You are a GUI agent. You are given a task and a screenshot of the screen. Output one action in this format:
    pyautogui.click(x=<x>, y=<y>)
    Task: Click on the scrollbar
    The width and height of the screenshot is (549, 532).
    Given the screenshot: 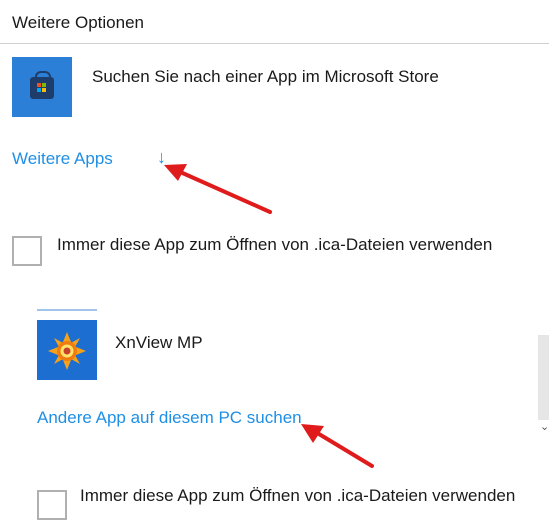 What is the action you would take?
    pyautogui.click(x=543, y=377)
    